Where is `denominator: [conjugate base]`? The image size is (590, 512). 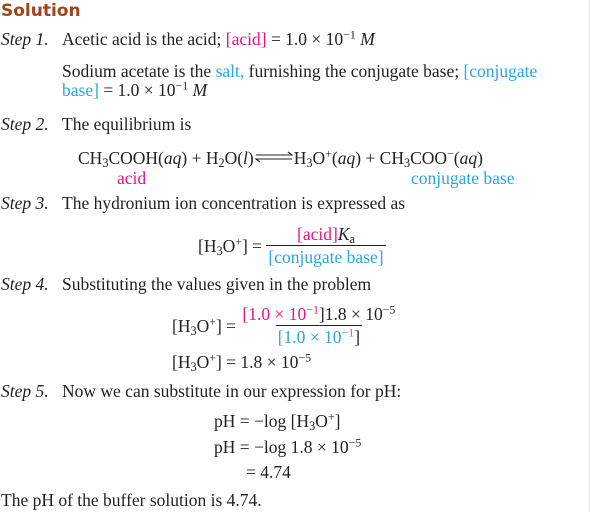 denominator: [conjugate base] is located at coordinates (326, 256).